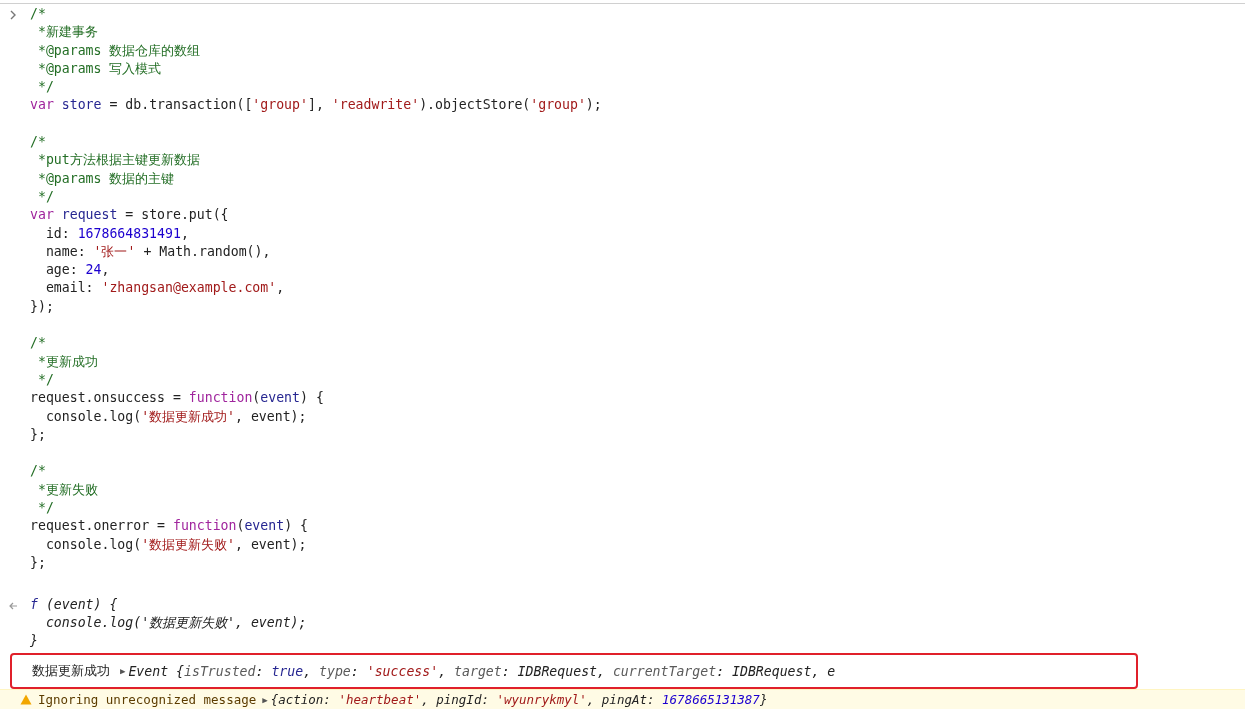 This screenshot has width=1245, height=716. I want to click on code-line: var store = db.transaction(['group'], 'readwrite').objectStore('group');, so click(316, 105).